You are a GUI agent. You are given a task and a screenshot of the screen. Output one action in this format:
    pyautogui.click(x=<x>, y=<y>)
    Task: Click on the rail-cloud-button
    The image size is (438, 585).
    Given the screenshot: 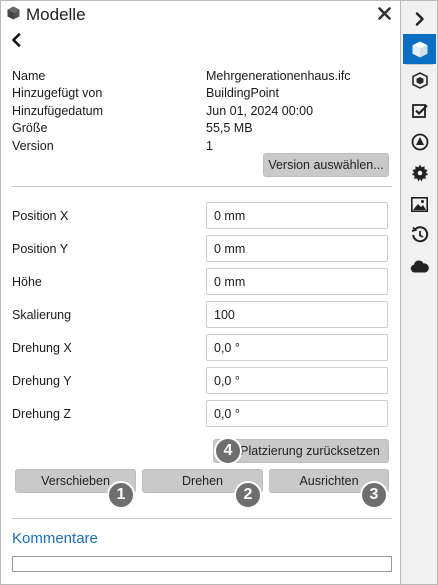 What is the action you would take?
    pyautogui.click(x=419, y=266)
    